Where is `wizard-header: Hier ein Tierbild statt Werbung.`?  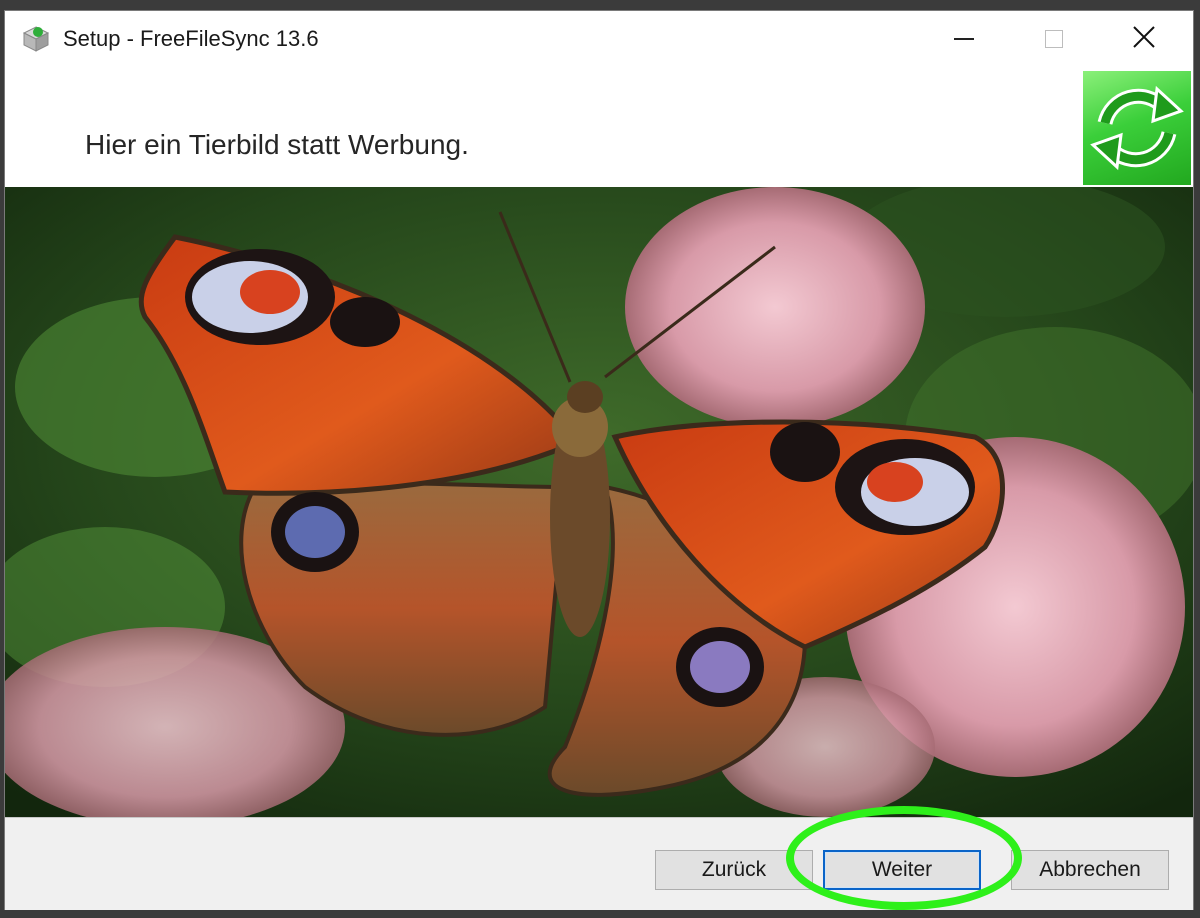
wizard-header: Hier ein Tierbild statt Werbung. is located at coordinates (599, 128).